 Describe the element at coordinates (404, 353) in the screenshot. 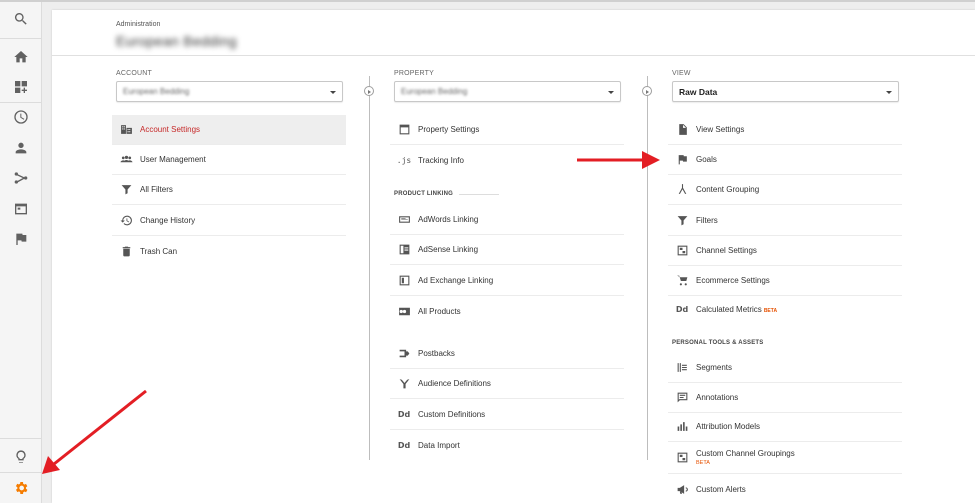

I see `postbacks-icon` at that location.